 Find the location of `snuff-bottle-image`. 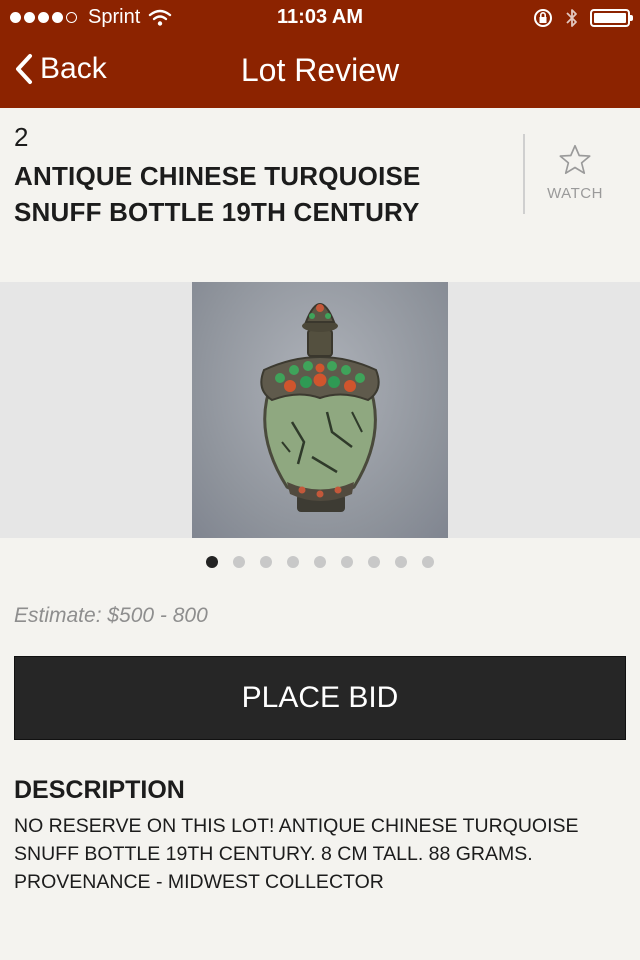

snuff-bottle-image is located at coordinates (320, 407).